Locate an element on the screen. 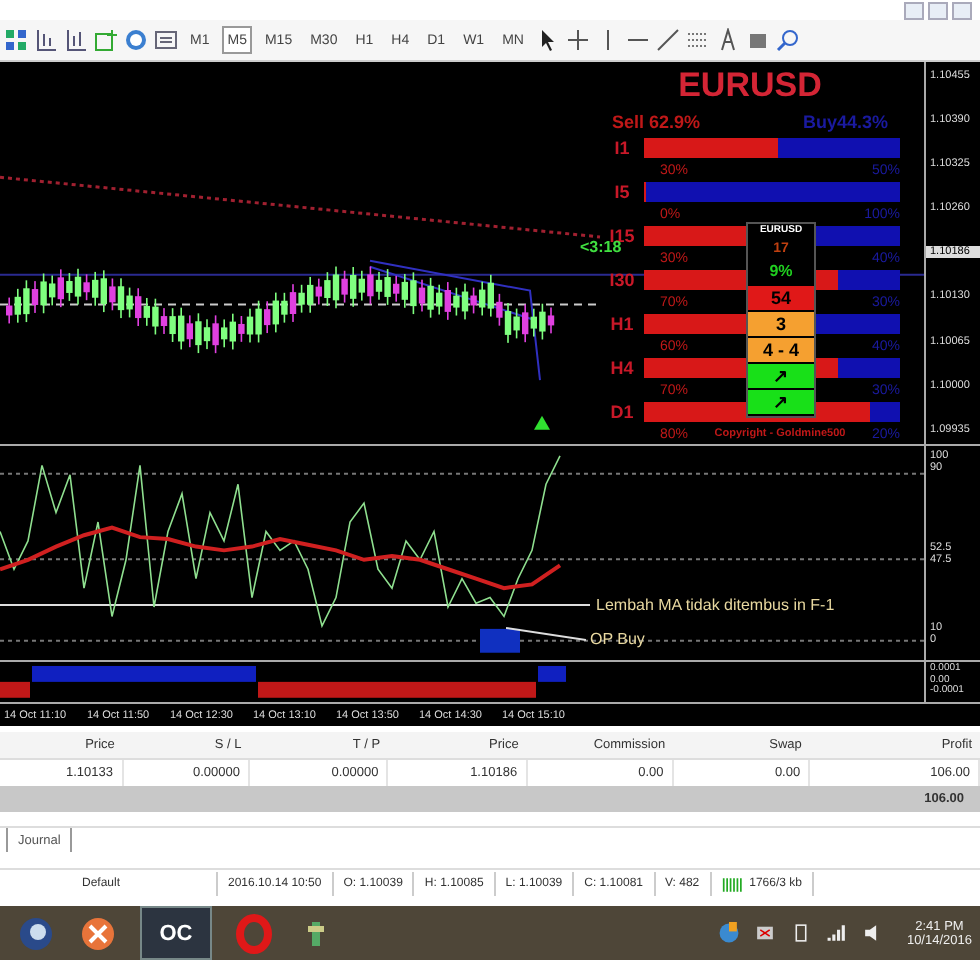  connection-icon is located at coordinates (733, 884).